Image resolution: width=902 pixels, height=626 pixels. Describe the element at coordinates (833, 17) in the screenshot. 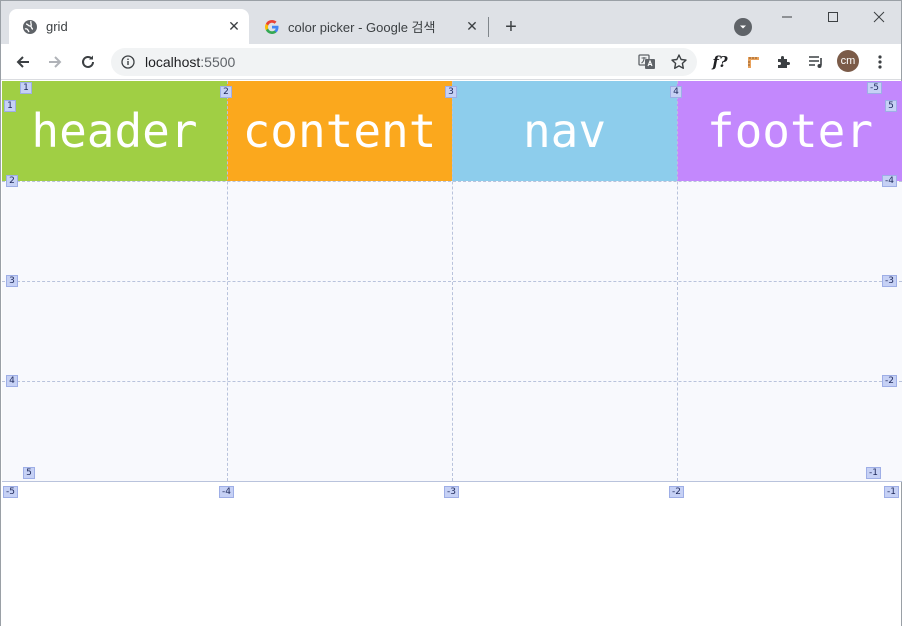

I see `maximize-icon` at that location.